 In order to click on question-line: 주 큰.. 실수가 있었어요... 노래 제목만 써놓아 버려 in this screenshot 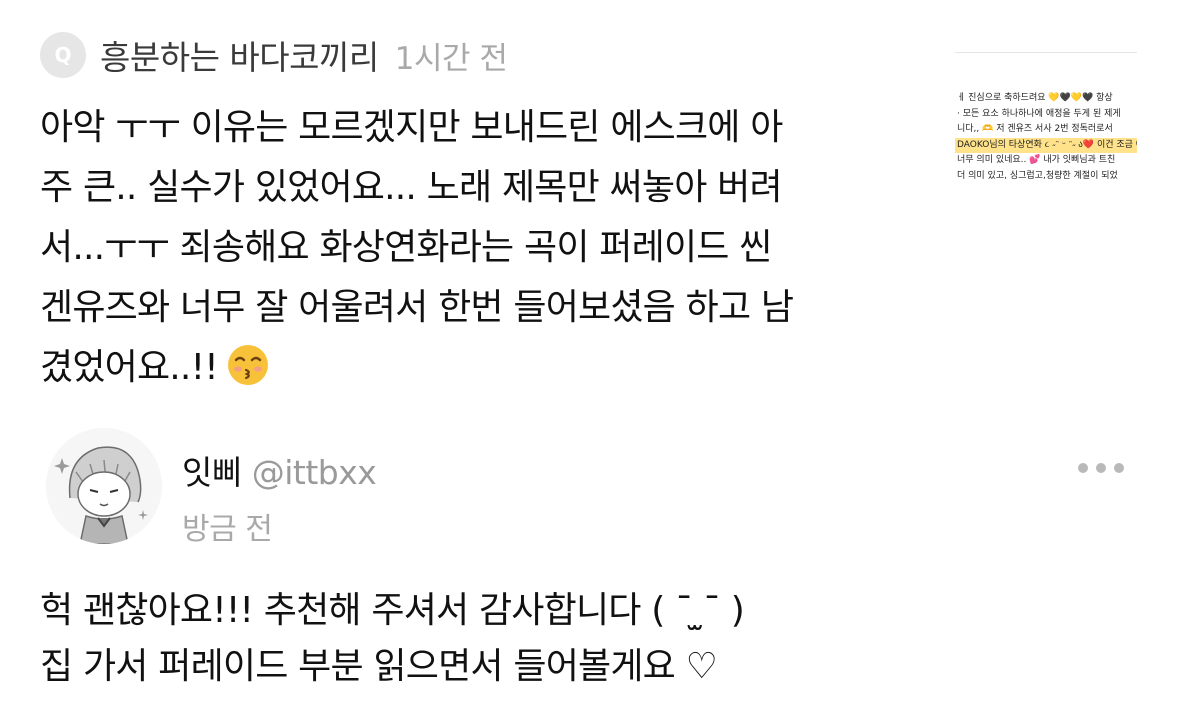, I will do `click(411, 187)`.